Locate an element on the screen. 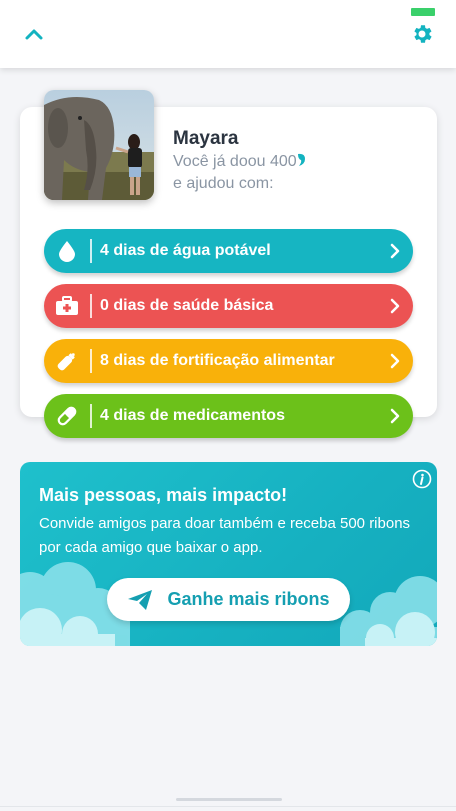 The image size is (456, 811). helped-label: e ajudou com: is located at coordinates (223, 183).